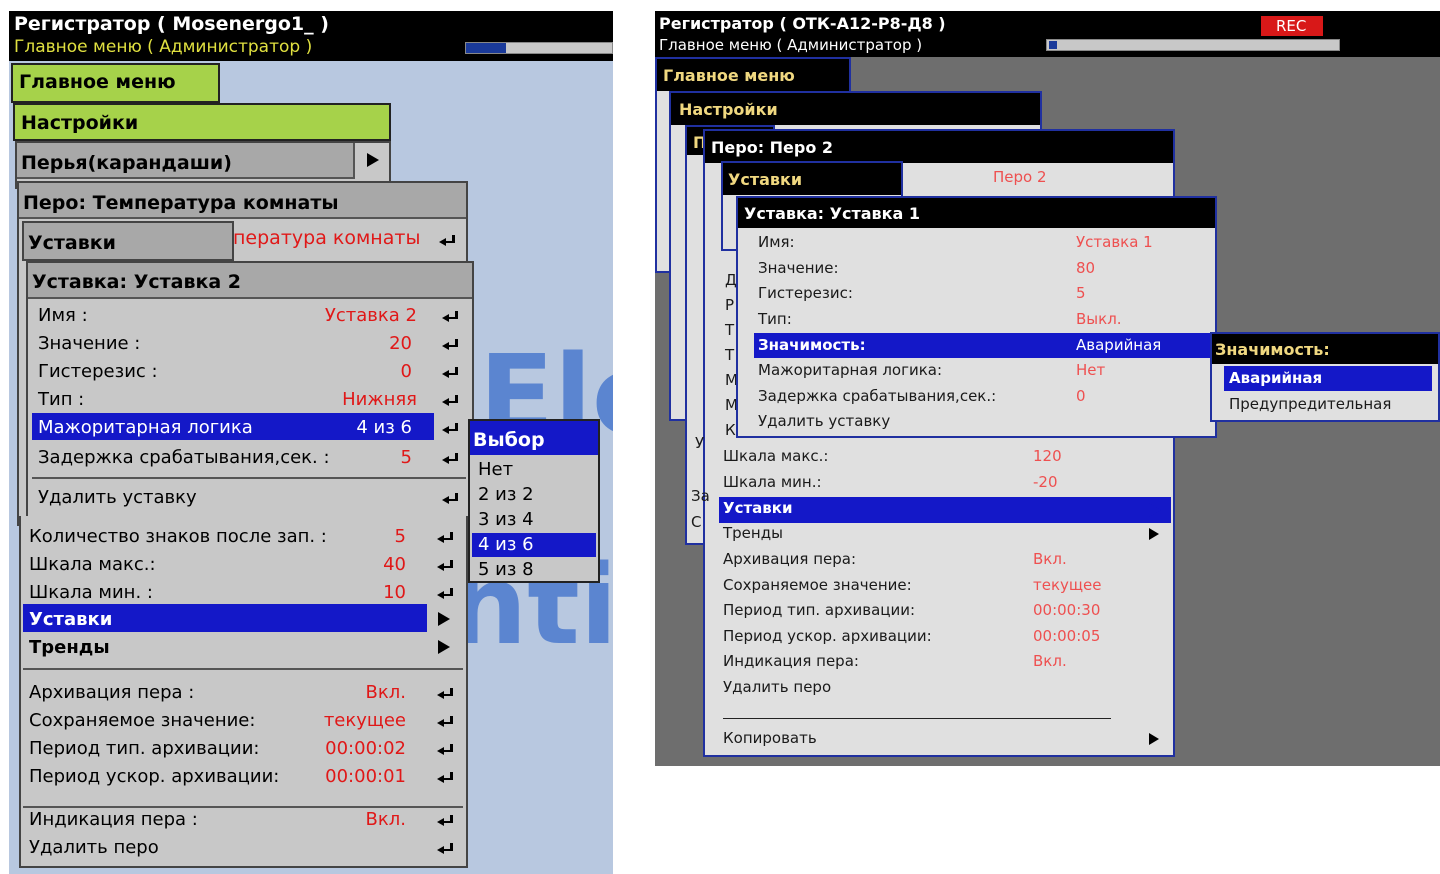  I want to click on r-setpoint-value-value: 80, so click(1086, 268).